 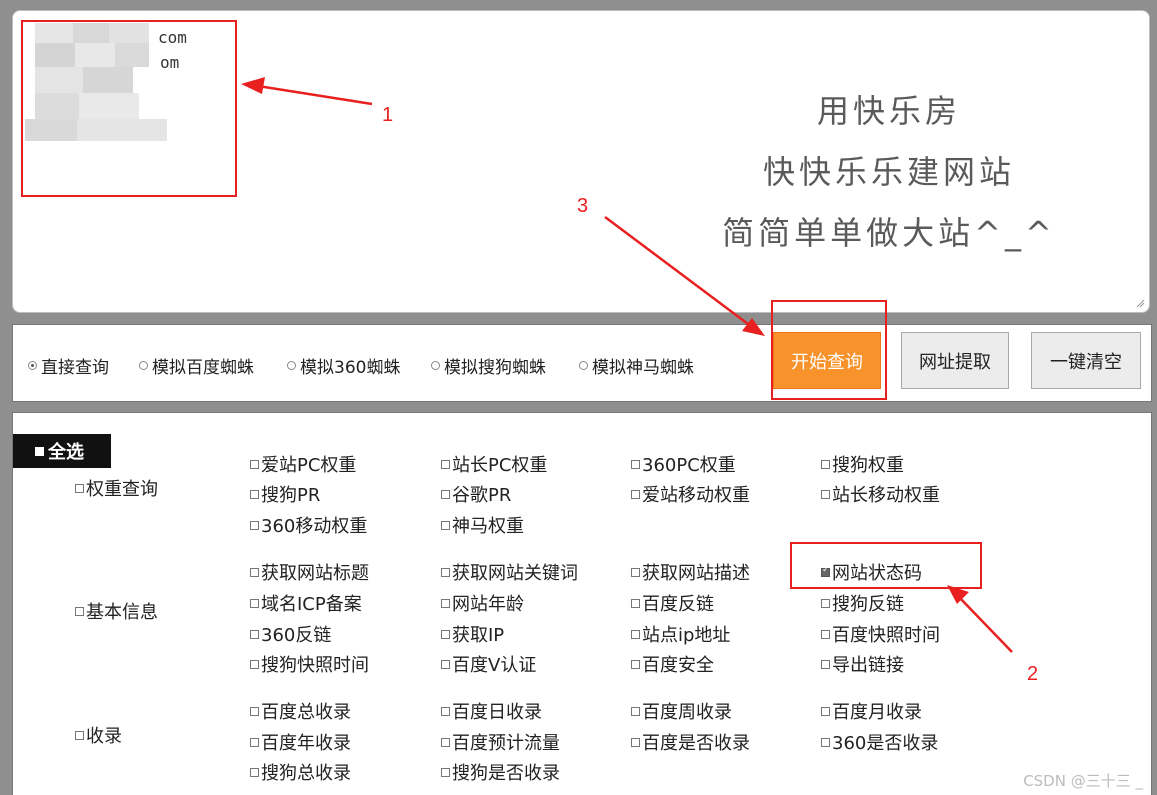 What do you see at coordinates (680, 634) in the screenshot?
I see `option-checkbox: 站点ip地址` at bounding box center [680, 634].